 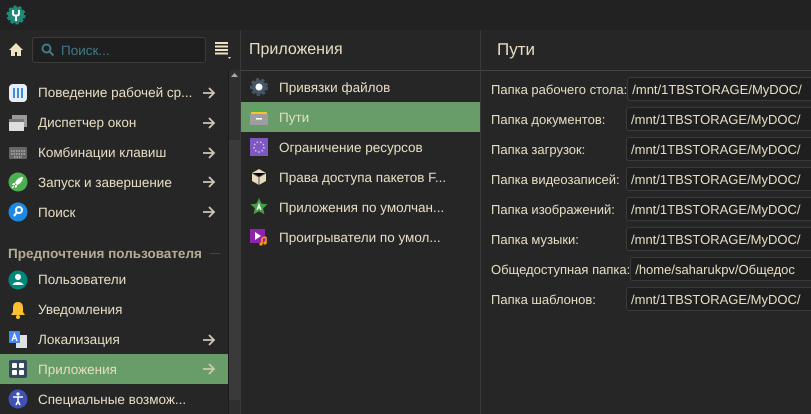 What do you see at coordinates (516, 50) in the screenshot?
I see `page-title: Пути` at bounding box center [516, 50].